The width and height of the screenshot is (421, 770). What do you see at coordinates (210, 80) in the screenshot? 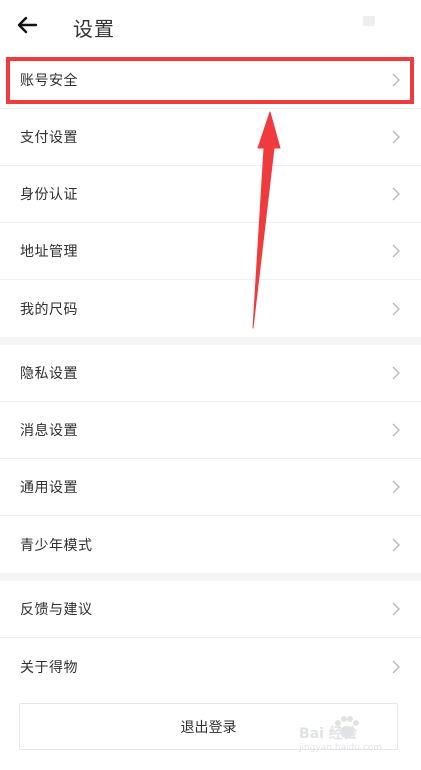
I see `settings-item-account-security: 账号安全` at bounding box center [210, 80].